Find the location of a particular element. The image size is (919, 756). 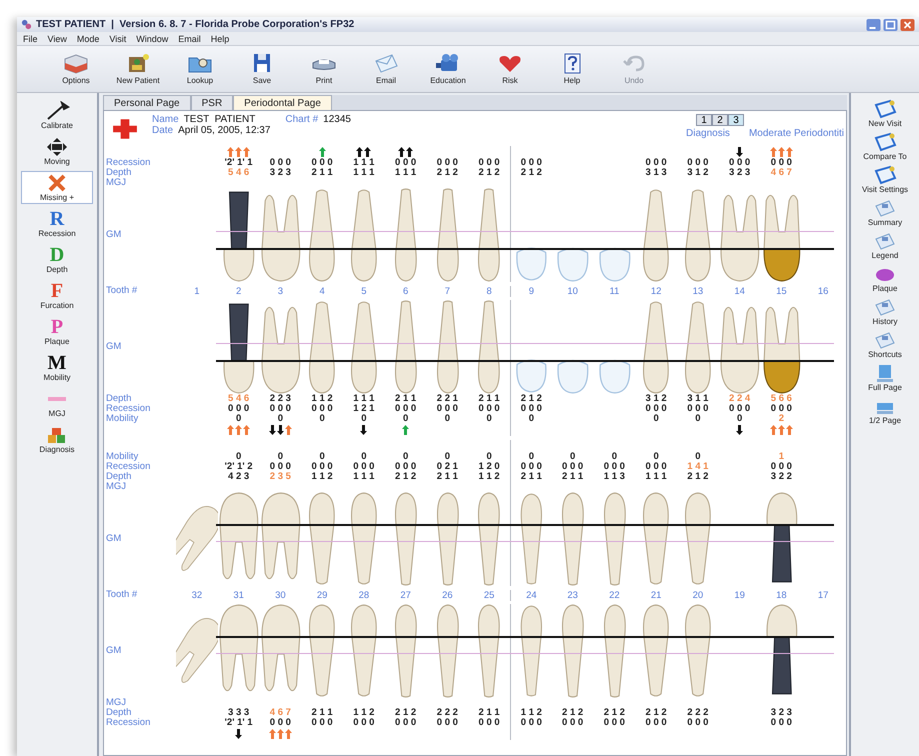

tool-button: F Furcation is located at coordinates (57, 295).